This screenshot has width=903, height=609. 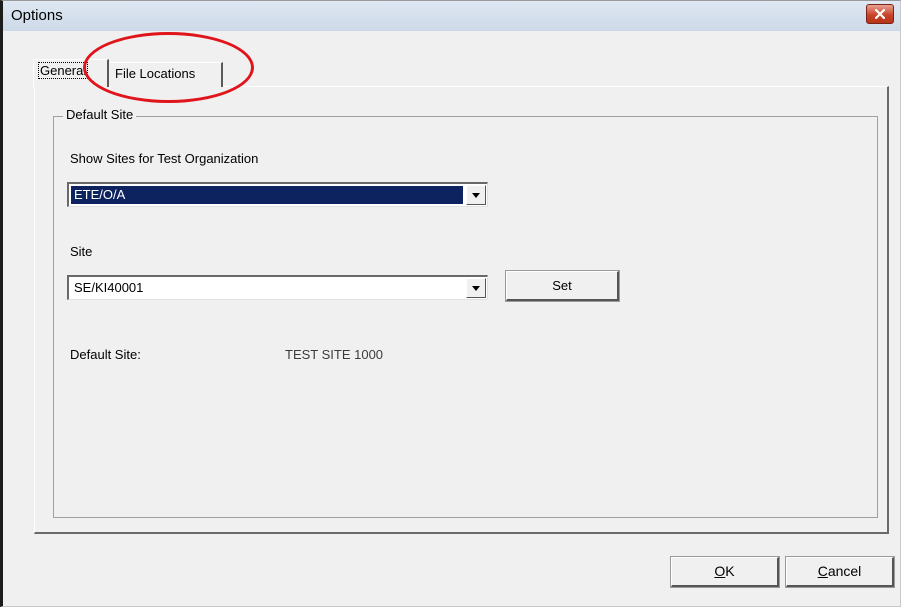 What do you see at coordinates (63, 70) in the screenshot?
I see `tab-general-label: General` at bounding box center [63, 70].